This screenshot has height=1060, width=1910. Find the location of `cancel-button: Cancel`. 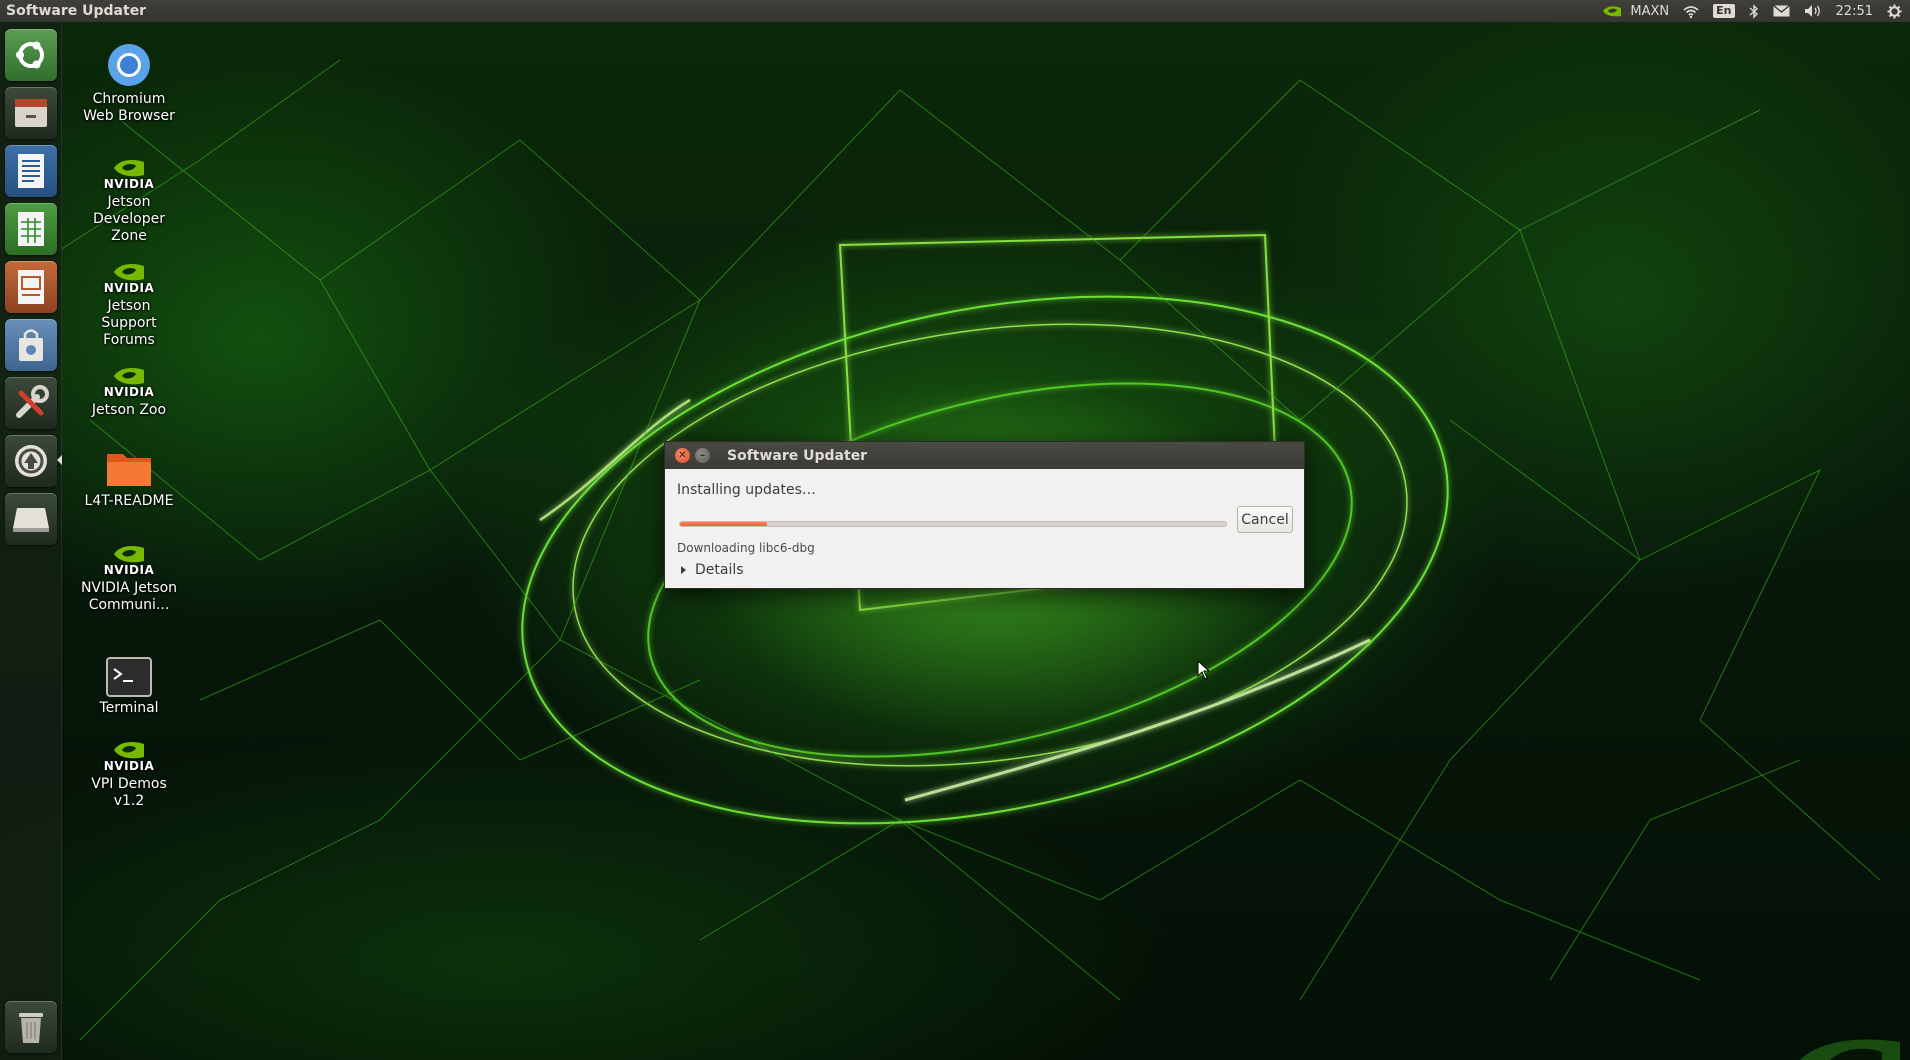

cancel-button: Cancel is located at coordinates (1265, 519).